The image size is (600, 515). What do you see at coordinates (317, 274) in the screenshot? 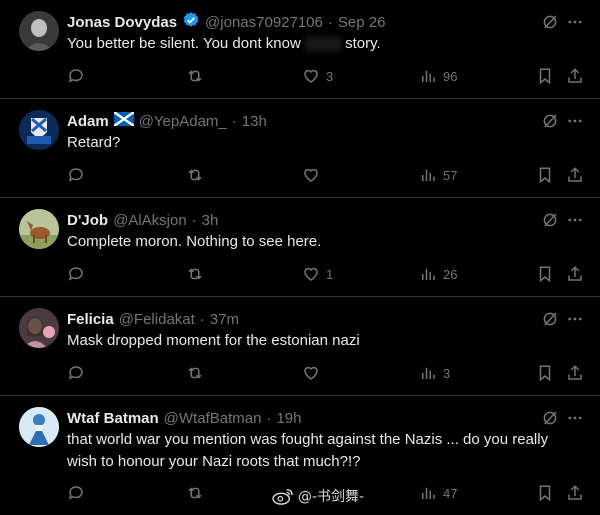
I see `like-button: 1` at bounding box center [317, 274].